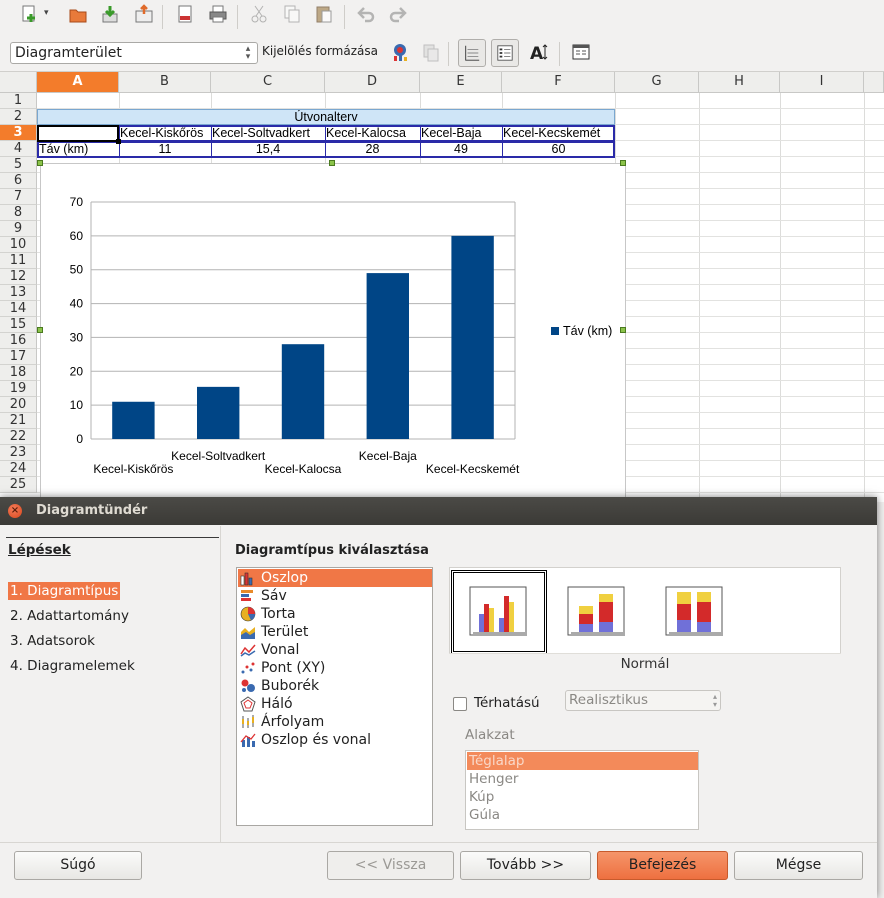  I want to click on copy-icon, so click(292, 14).